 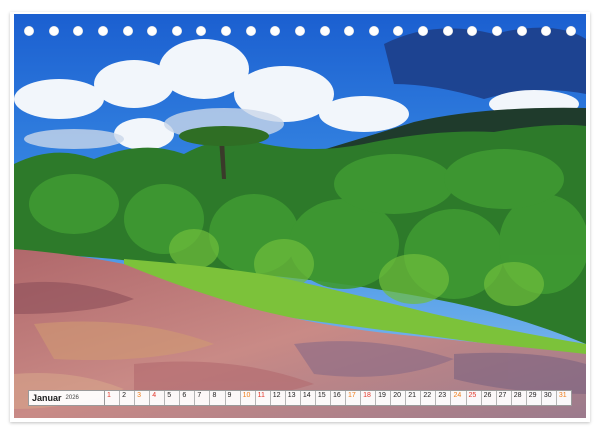 I want to click on binding-holes, so click(x=300, y=31).